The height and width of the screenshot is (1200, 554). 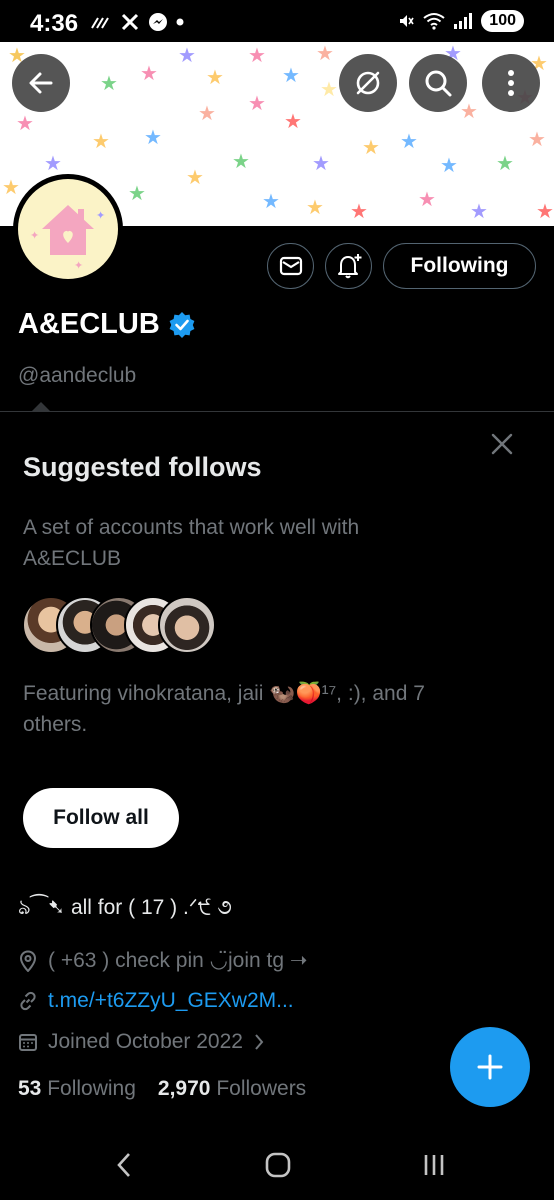 What do you see at coordinates (259, 1042) in the screenshot?
I see `chevron-right-icon` at bounding box center [259, 1042].